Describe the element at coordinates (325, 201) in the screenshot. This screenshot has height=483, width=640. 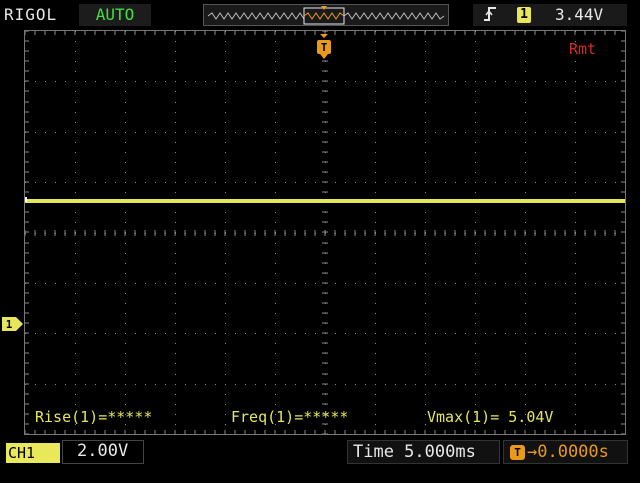
I see `channel1-trace` at that location.